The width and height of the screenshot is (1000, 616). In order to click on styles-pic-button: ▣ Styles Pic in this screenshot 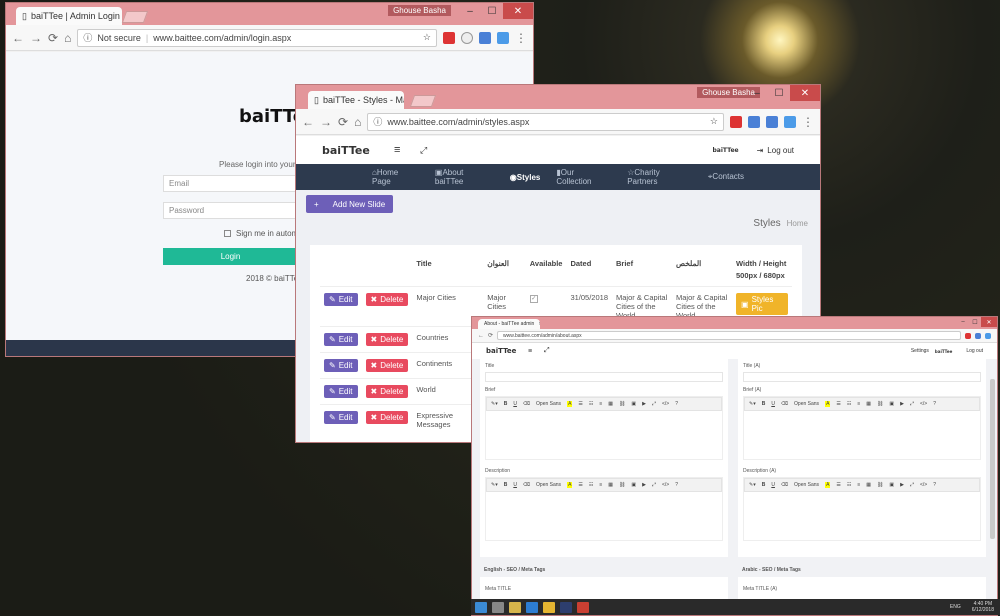, I will do `click(762, 304)`.